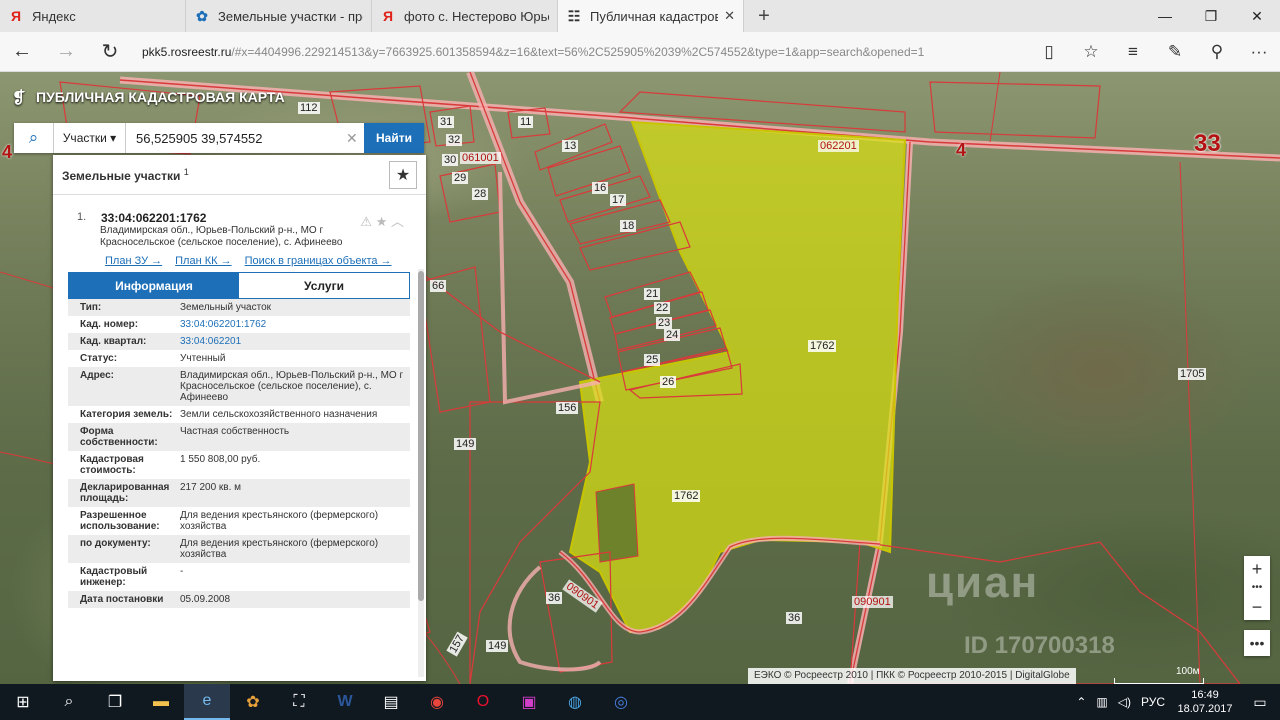 This screenshot has height=720, width=1280. Describe the element at coordinates (549, 288) in the screenshot. I see `boundary` at that location.